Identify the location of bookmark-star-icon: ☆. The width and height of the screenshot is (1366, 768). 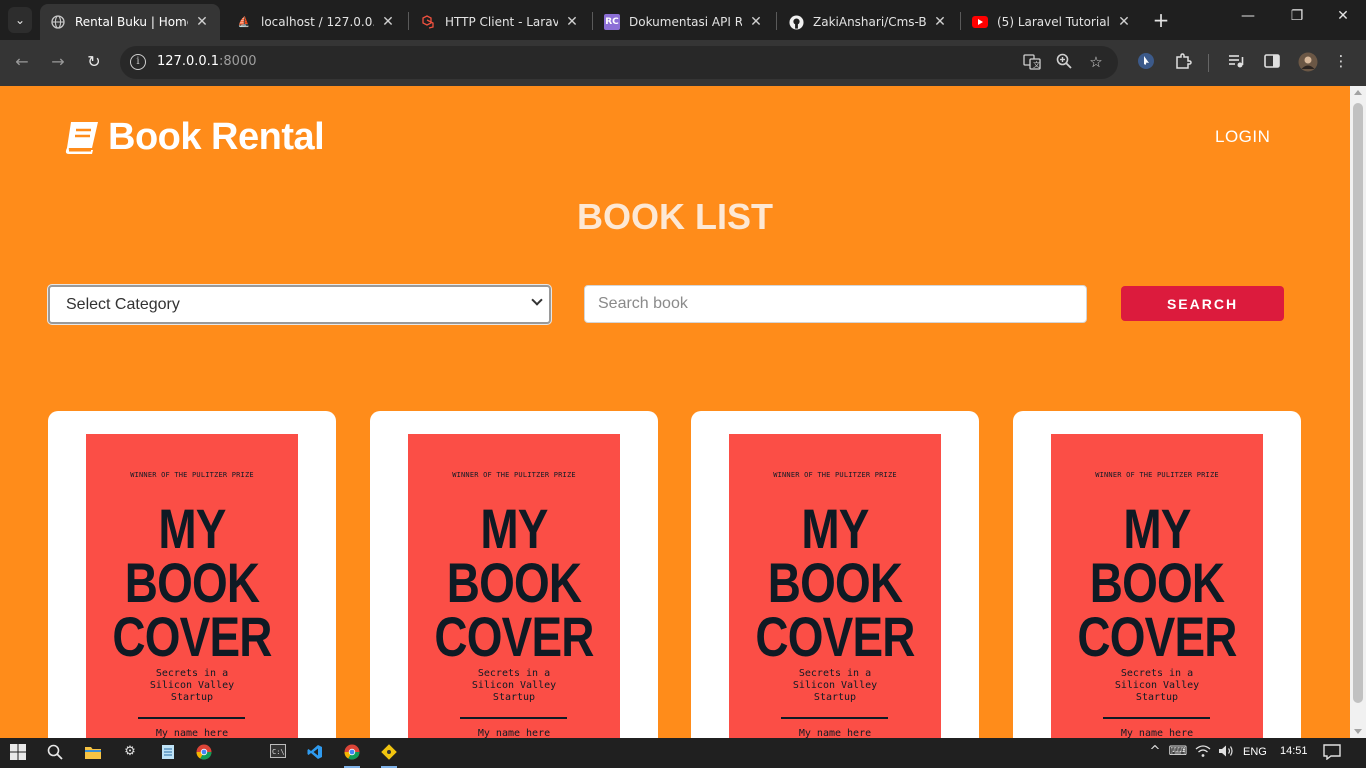
(1096, 62).